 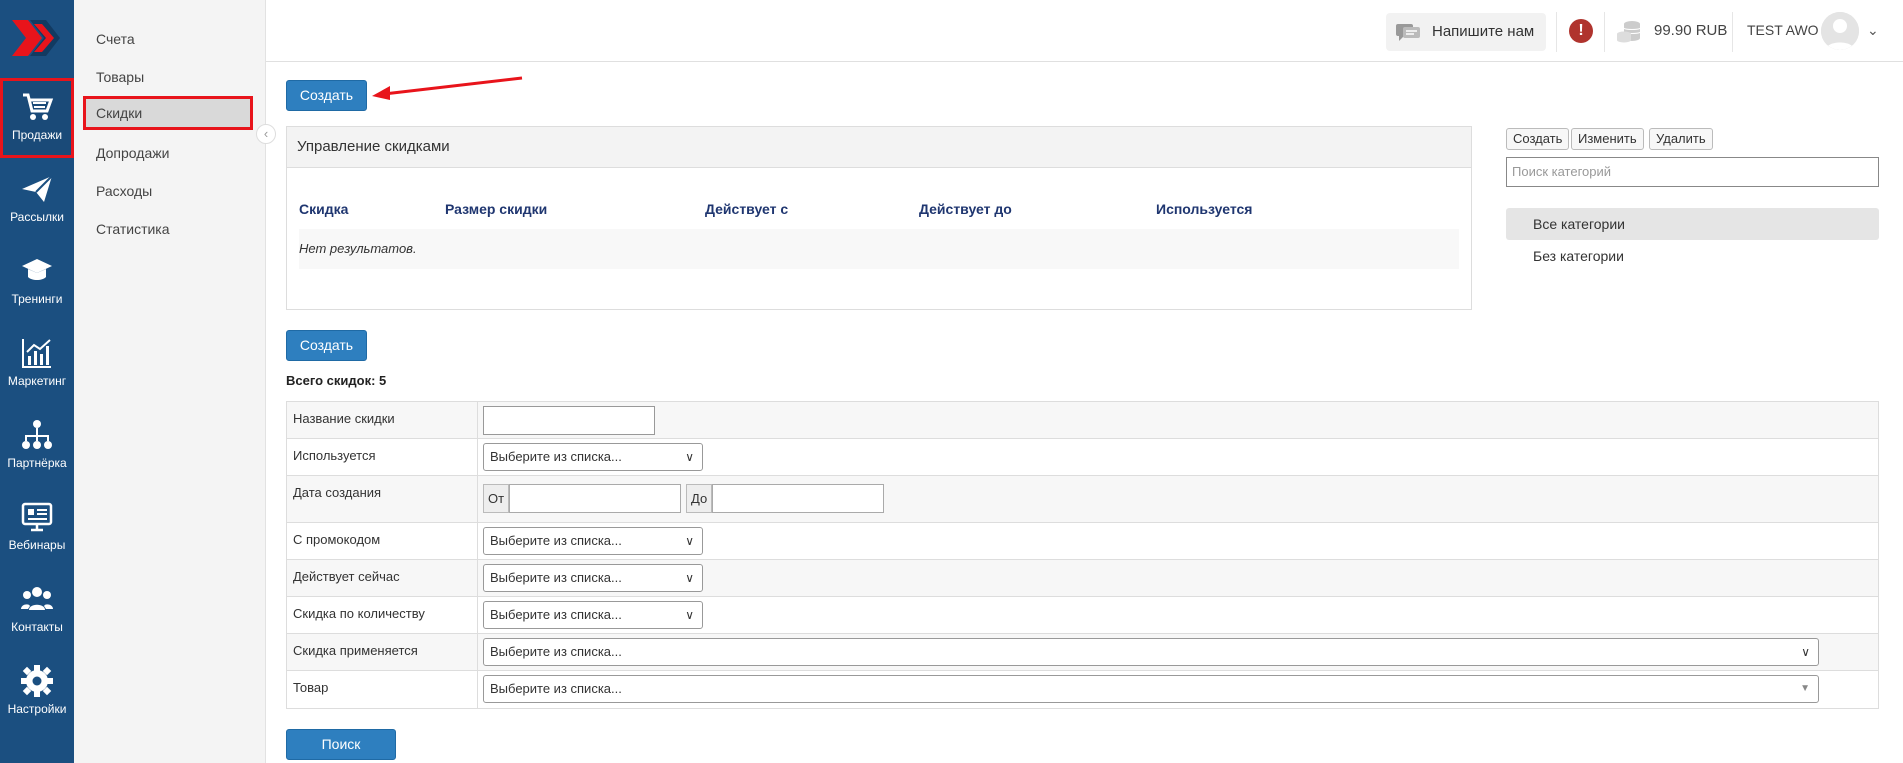 I want to click on column-header-valid-from: Действует с, so click(x=746, y=209).